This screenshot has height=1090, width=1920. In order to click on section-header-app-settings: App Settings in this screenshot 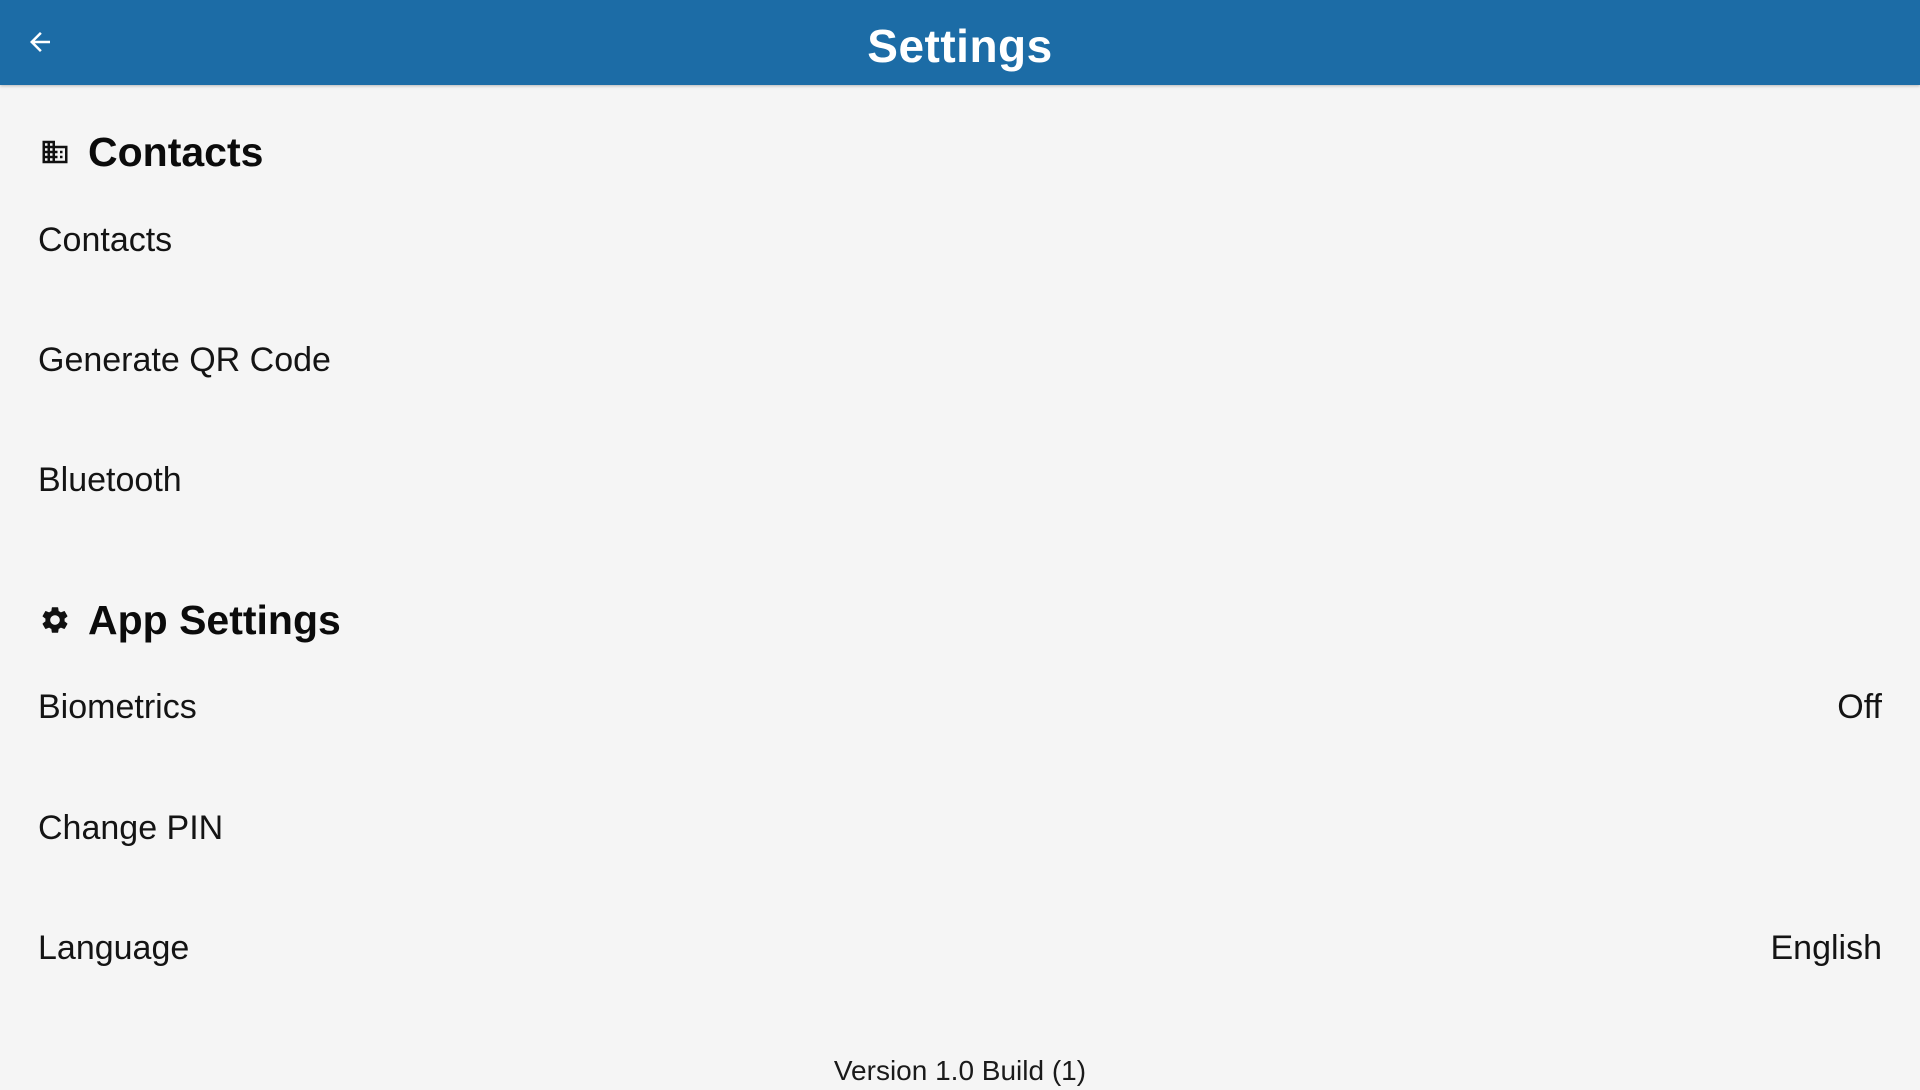, I will do `click(189, 620)`.